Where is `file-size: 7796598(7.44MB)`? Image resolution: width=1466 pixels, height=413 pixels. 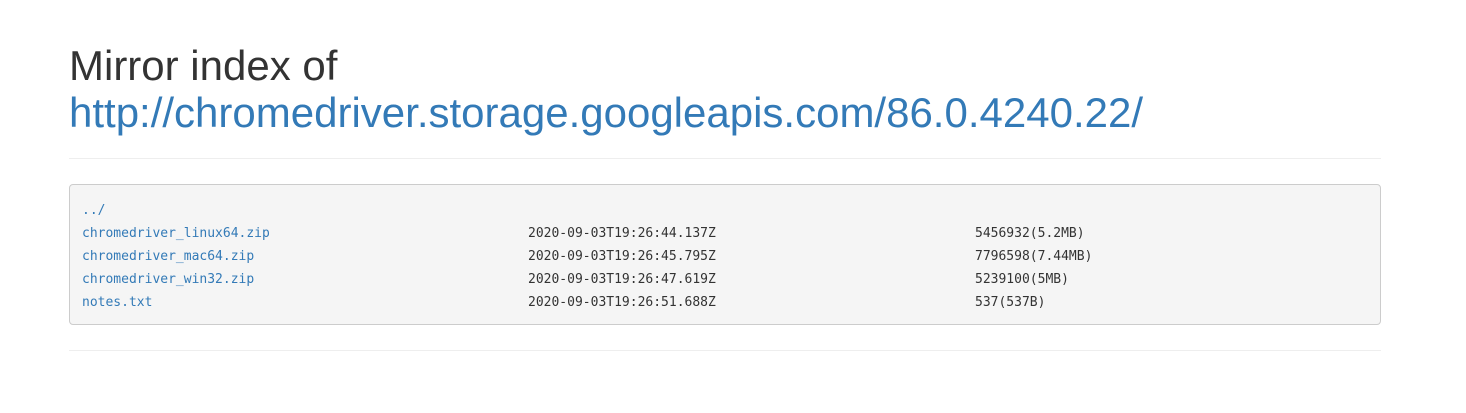
file-size: 7796598(7.44MB) is located at coordinates (1034, 256).